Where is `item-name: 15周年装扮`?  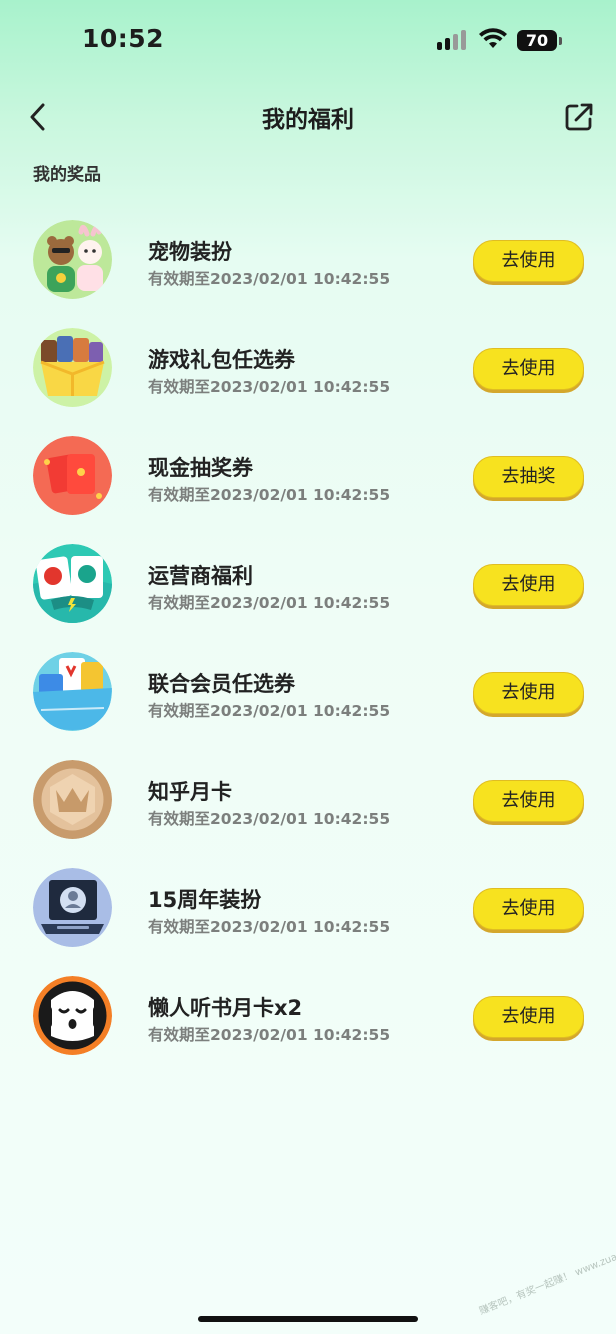 item-name: 15周年装扮 is located at coordinates (205, 900).